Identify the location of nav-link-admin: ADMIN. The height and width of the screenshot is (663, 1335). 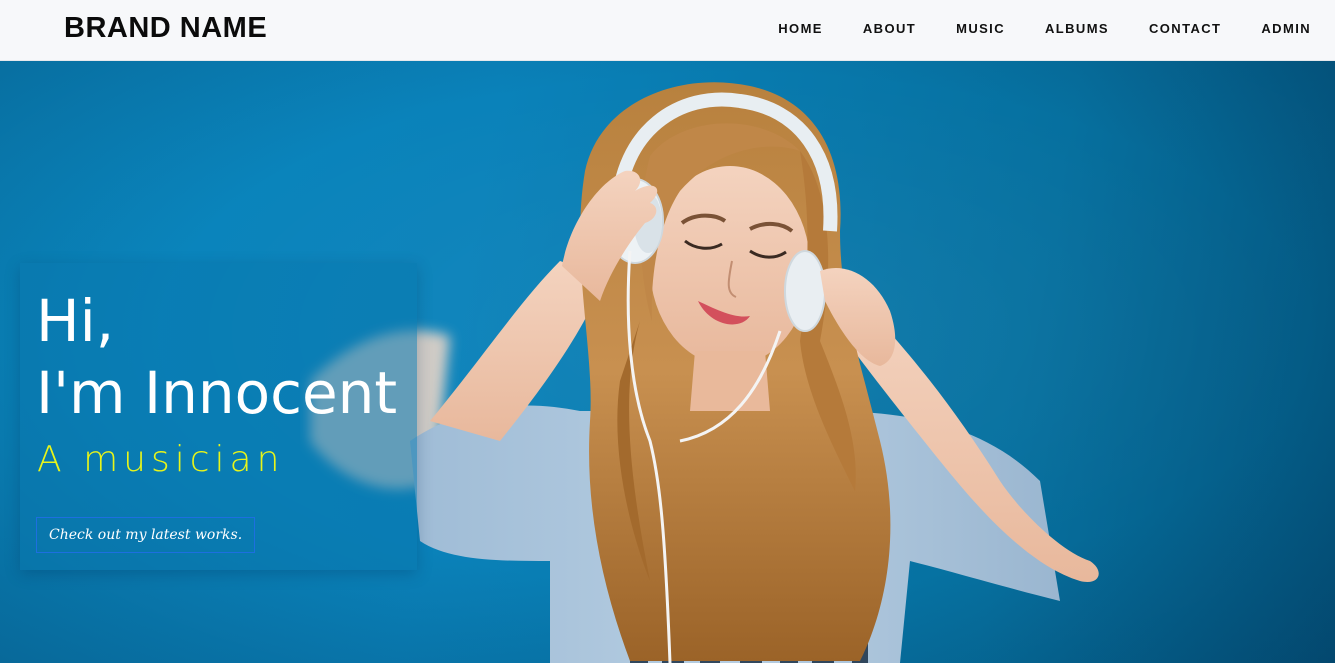
(1286, 28).